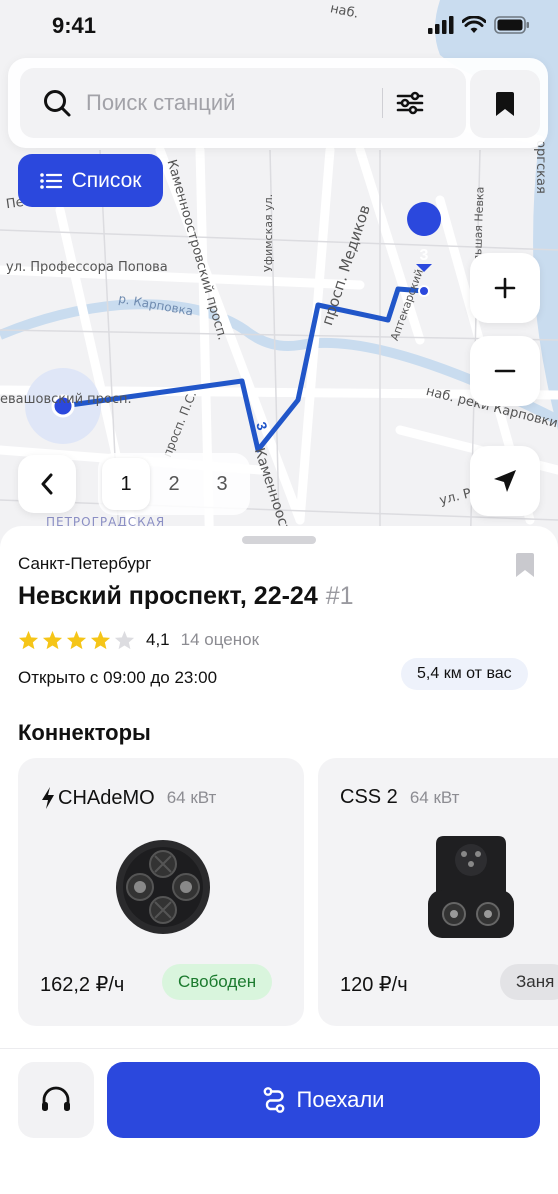 The width and height of the screenshot is (558, 1194). I want to click on pager-prev-button, so click(47, 484).